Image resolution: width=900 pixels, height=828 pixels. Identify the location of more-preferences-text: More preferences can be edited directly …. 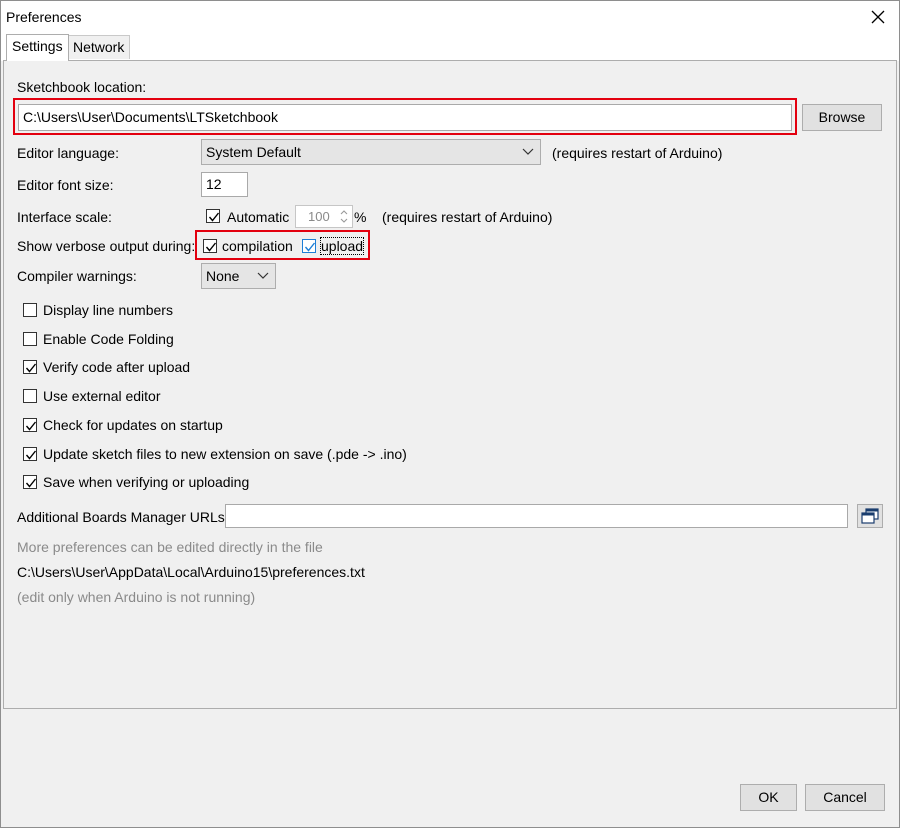
(170, 547).